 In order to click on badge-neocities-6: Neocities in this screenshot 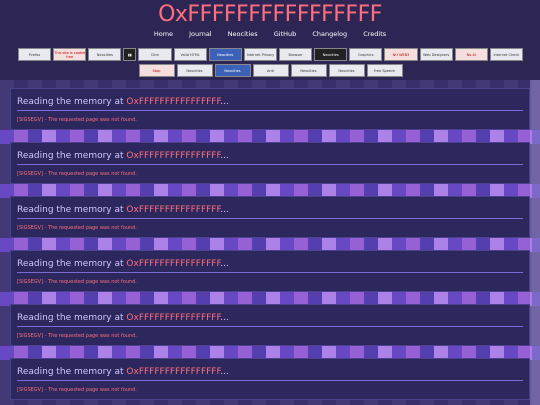, I will do `click(308, 70)`.